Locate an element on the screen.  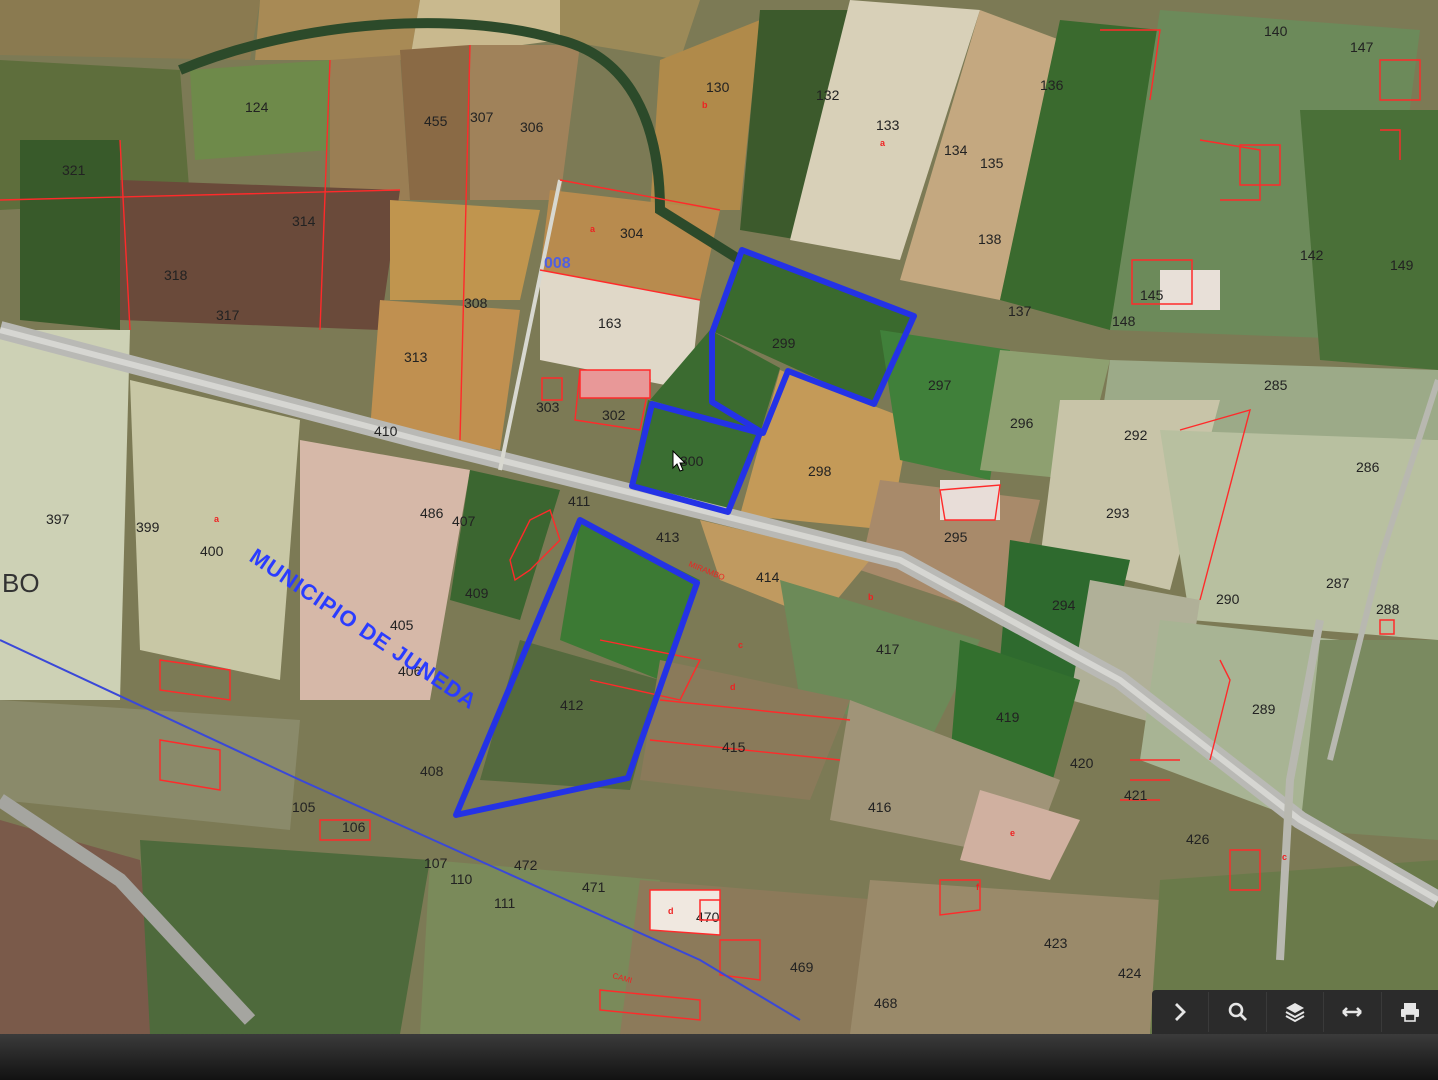
parcel-label: 137 is located at coordinates (1020, 311).